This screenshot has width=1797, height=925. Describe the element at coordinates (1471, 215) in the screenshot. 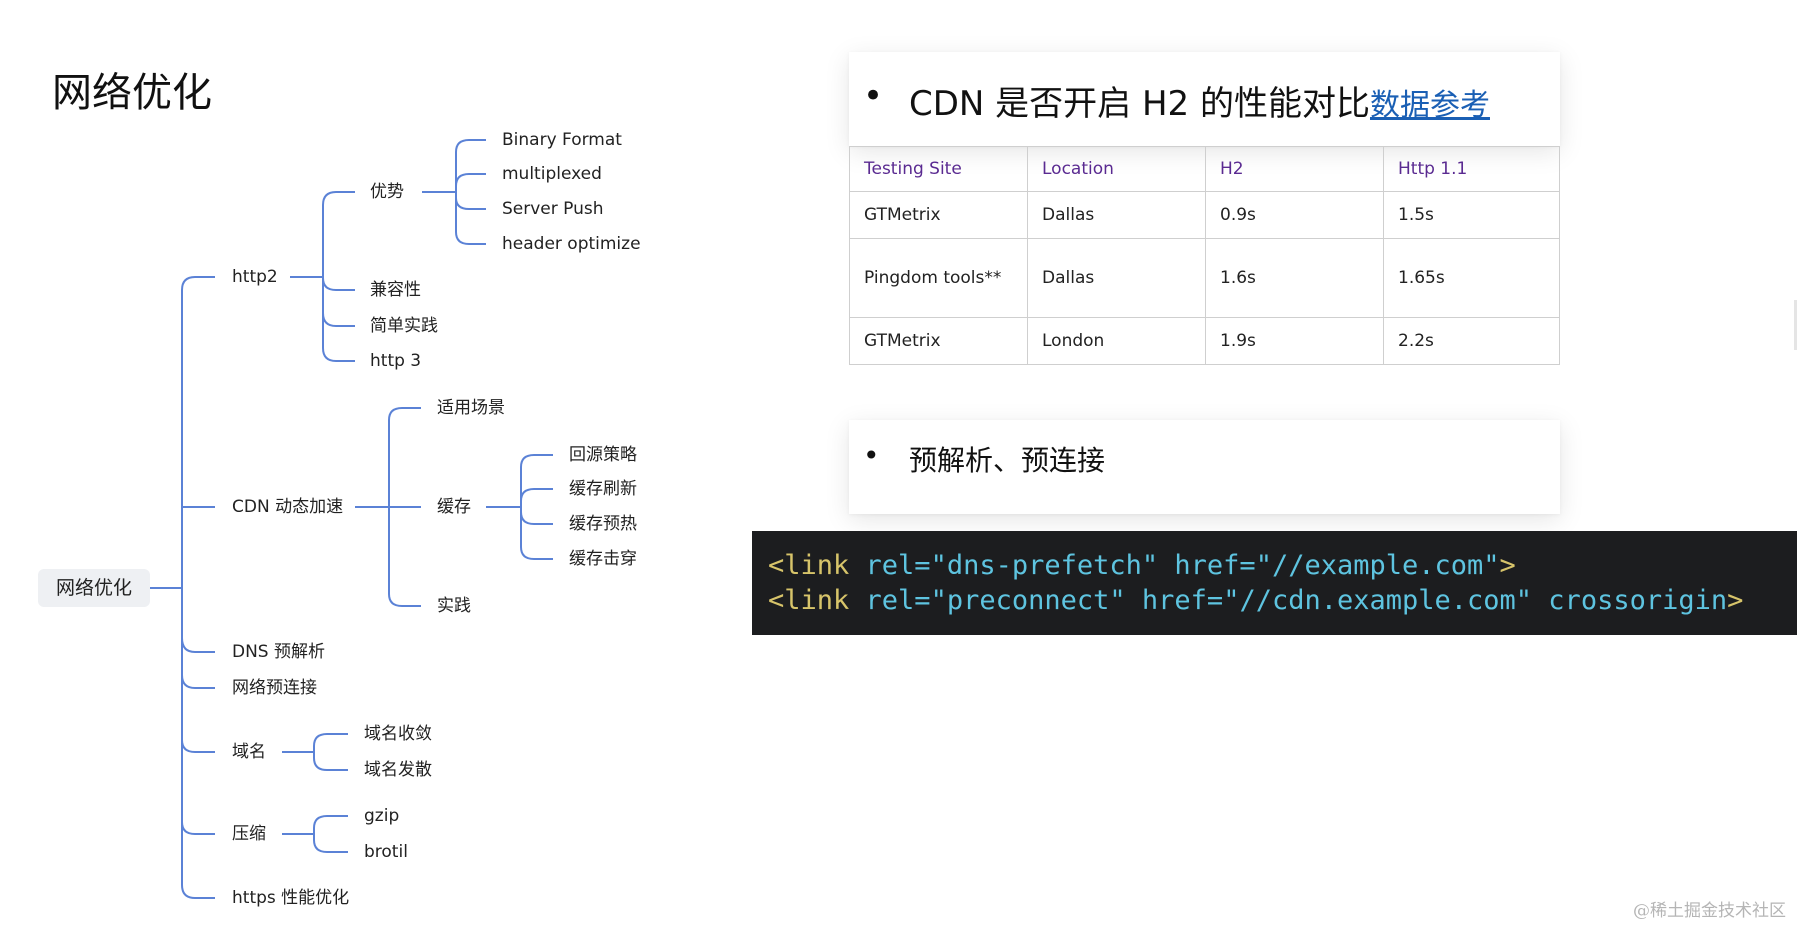

I see `table-cell: 1.5s` at that location.